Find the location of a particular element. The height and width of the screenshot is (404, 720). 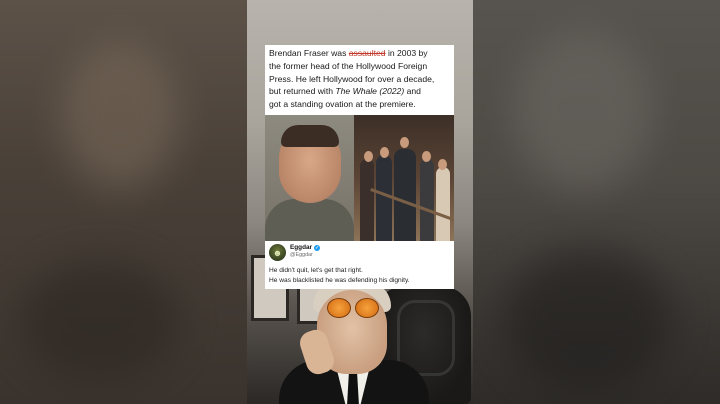

photo-body is located at coordinates (309, 220).